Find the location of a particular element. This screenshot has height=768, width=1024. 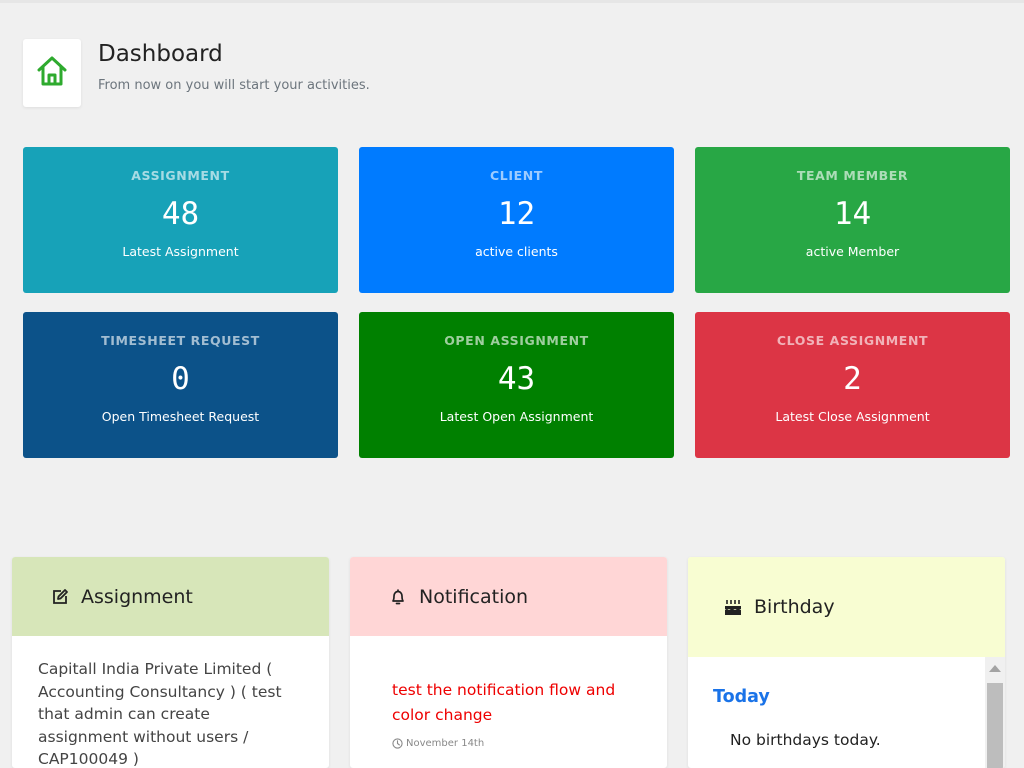

notification-panel-header: Notification is located at coordinates (508, 596).